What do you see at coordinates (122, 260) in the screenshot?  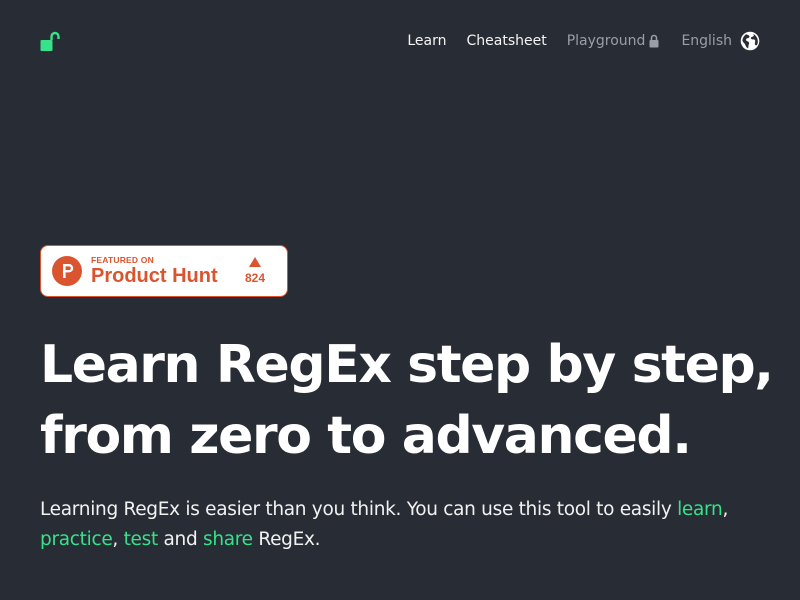 I see `product-hunt-featured-label: FEATURED ON` at bounding box center [122, 260].